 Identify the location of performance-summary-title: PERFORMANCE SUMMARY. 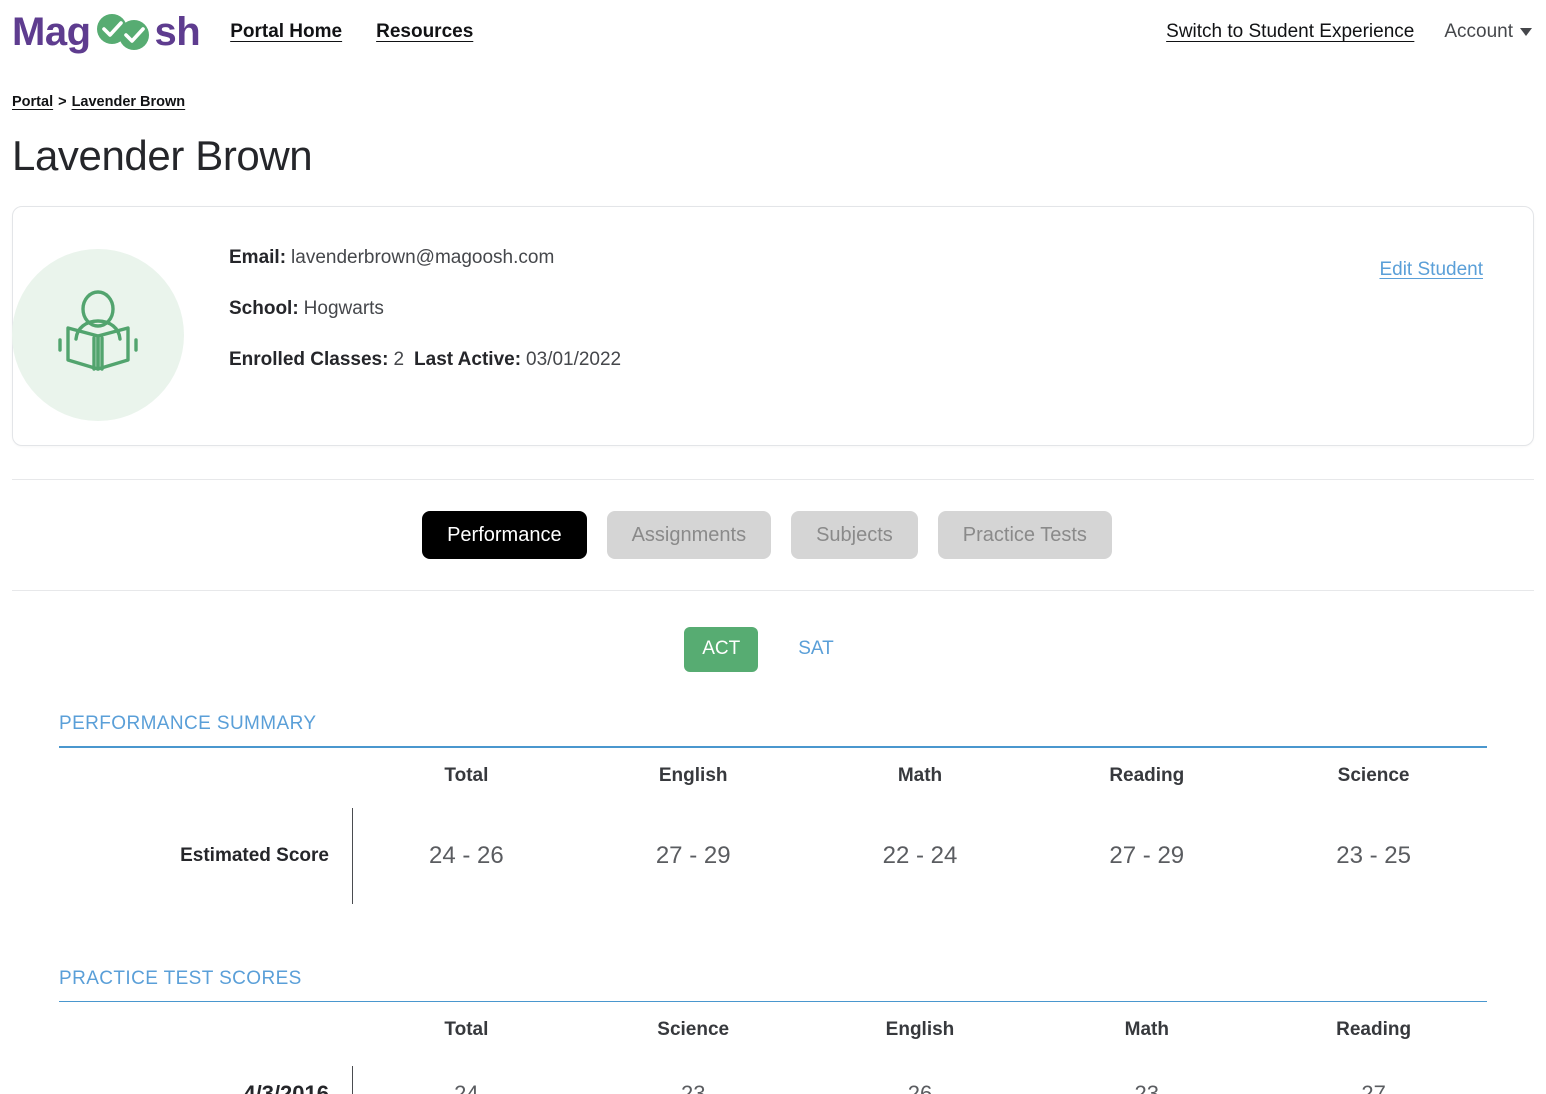
(188, 723).